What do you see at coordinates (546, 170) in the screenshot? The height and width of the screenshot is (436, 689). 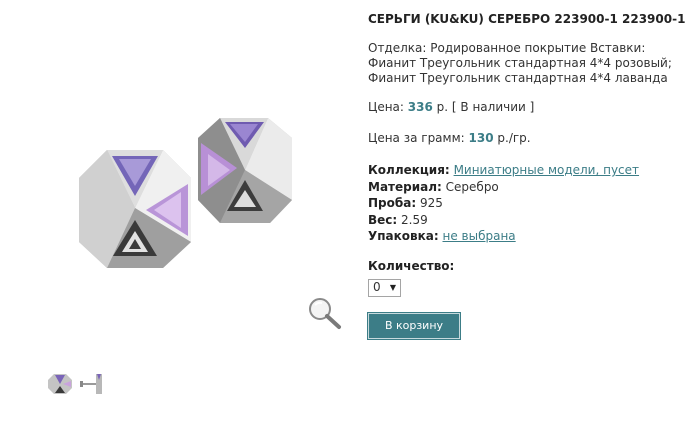 I see `collection-link: Миниатюрные модели, пусет` at bounding box center [546, 170].